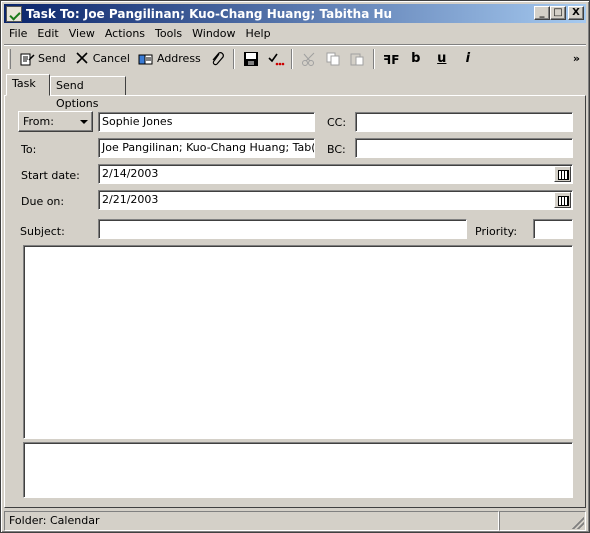 This screenshot has height=533, width=590. I want to click on due-on-field: 2/21/2003, so click(335, 200).